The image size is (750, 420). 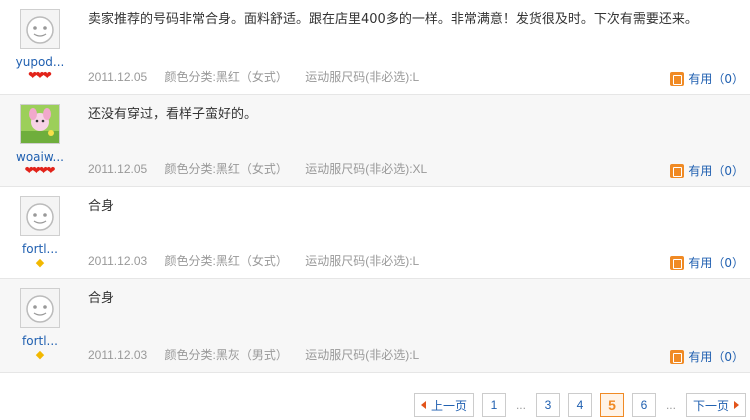 I want to click on review-text: 还没有穿过，看样子蛮好的。, so click(x=173, y=114).